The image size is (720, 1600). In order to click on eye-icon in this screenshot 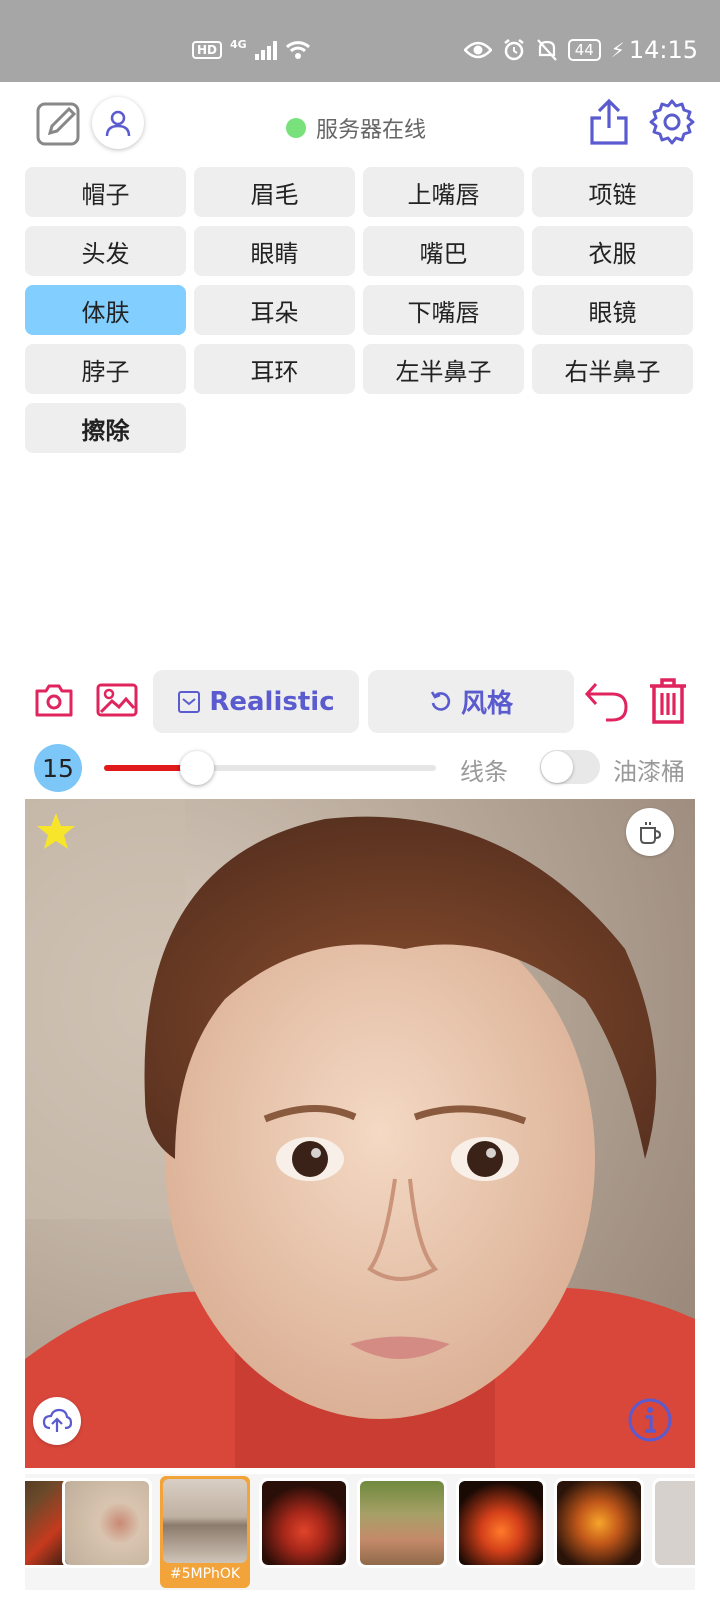, I will do `click(477, 50)`.